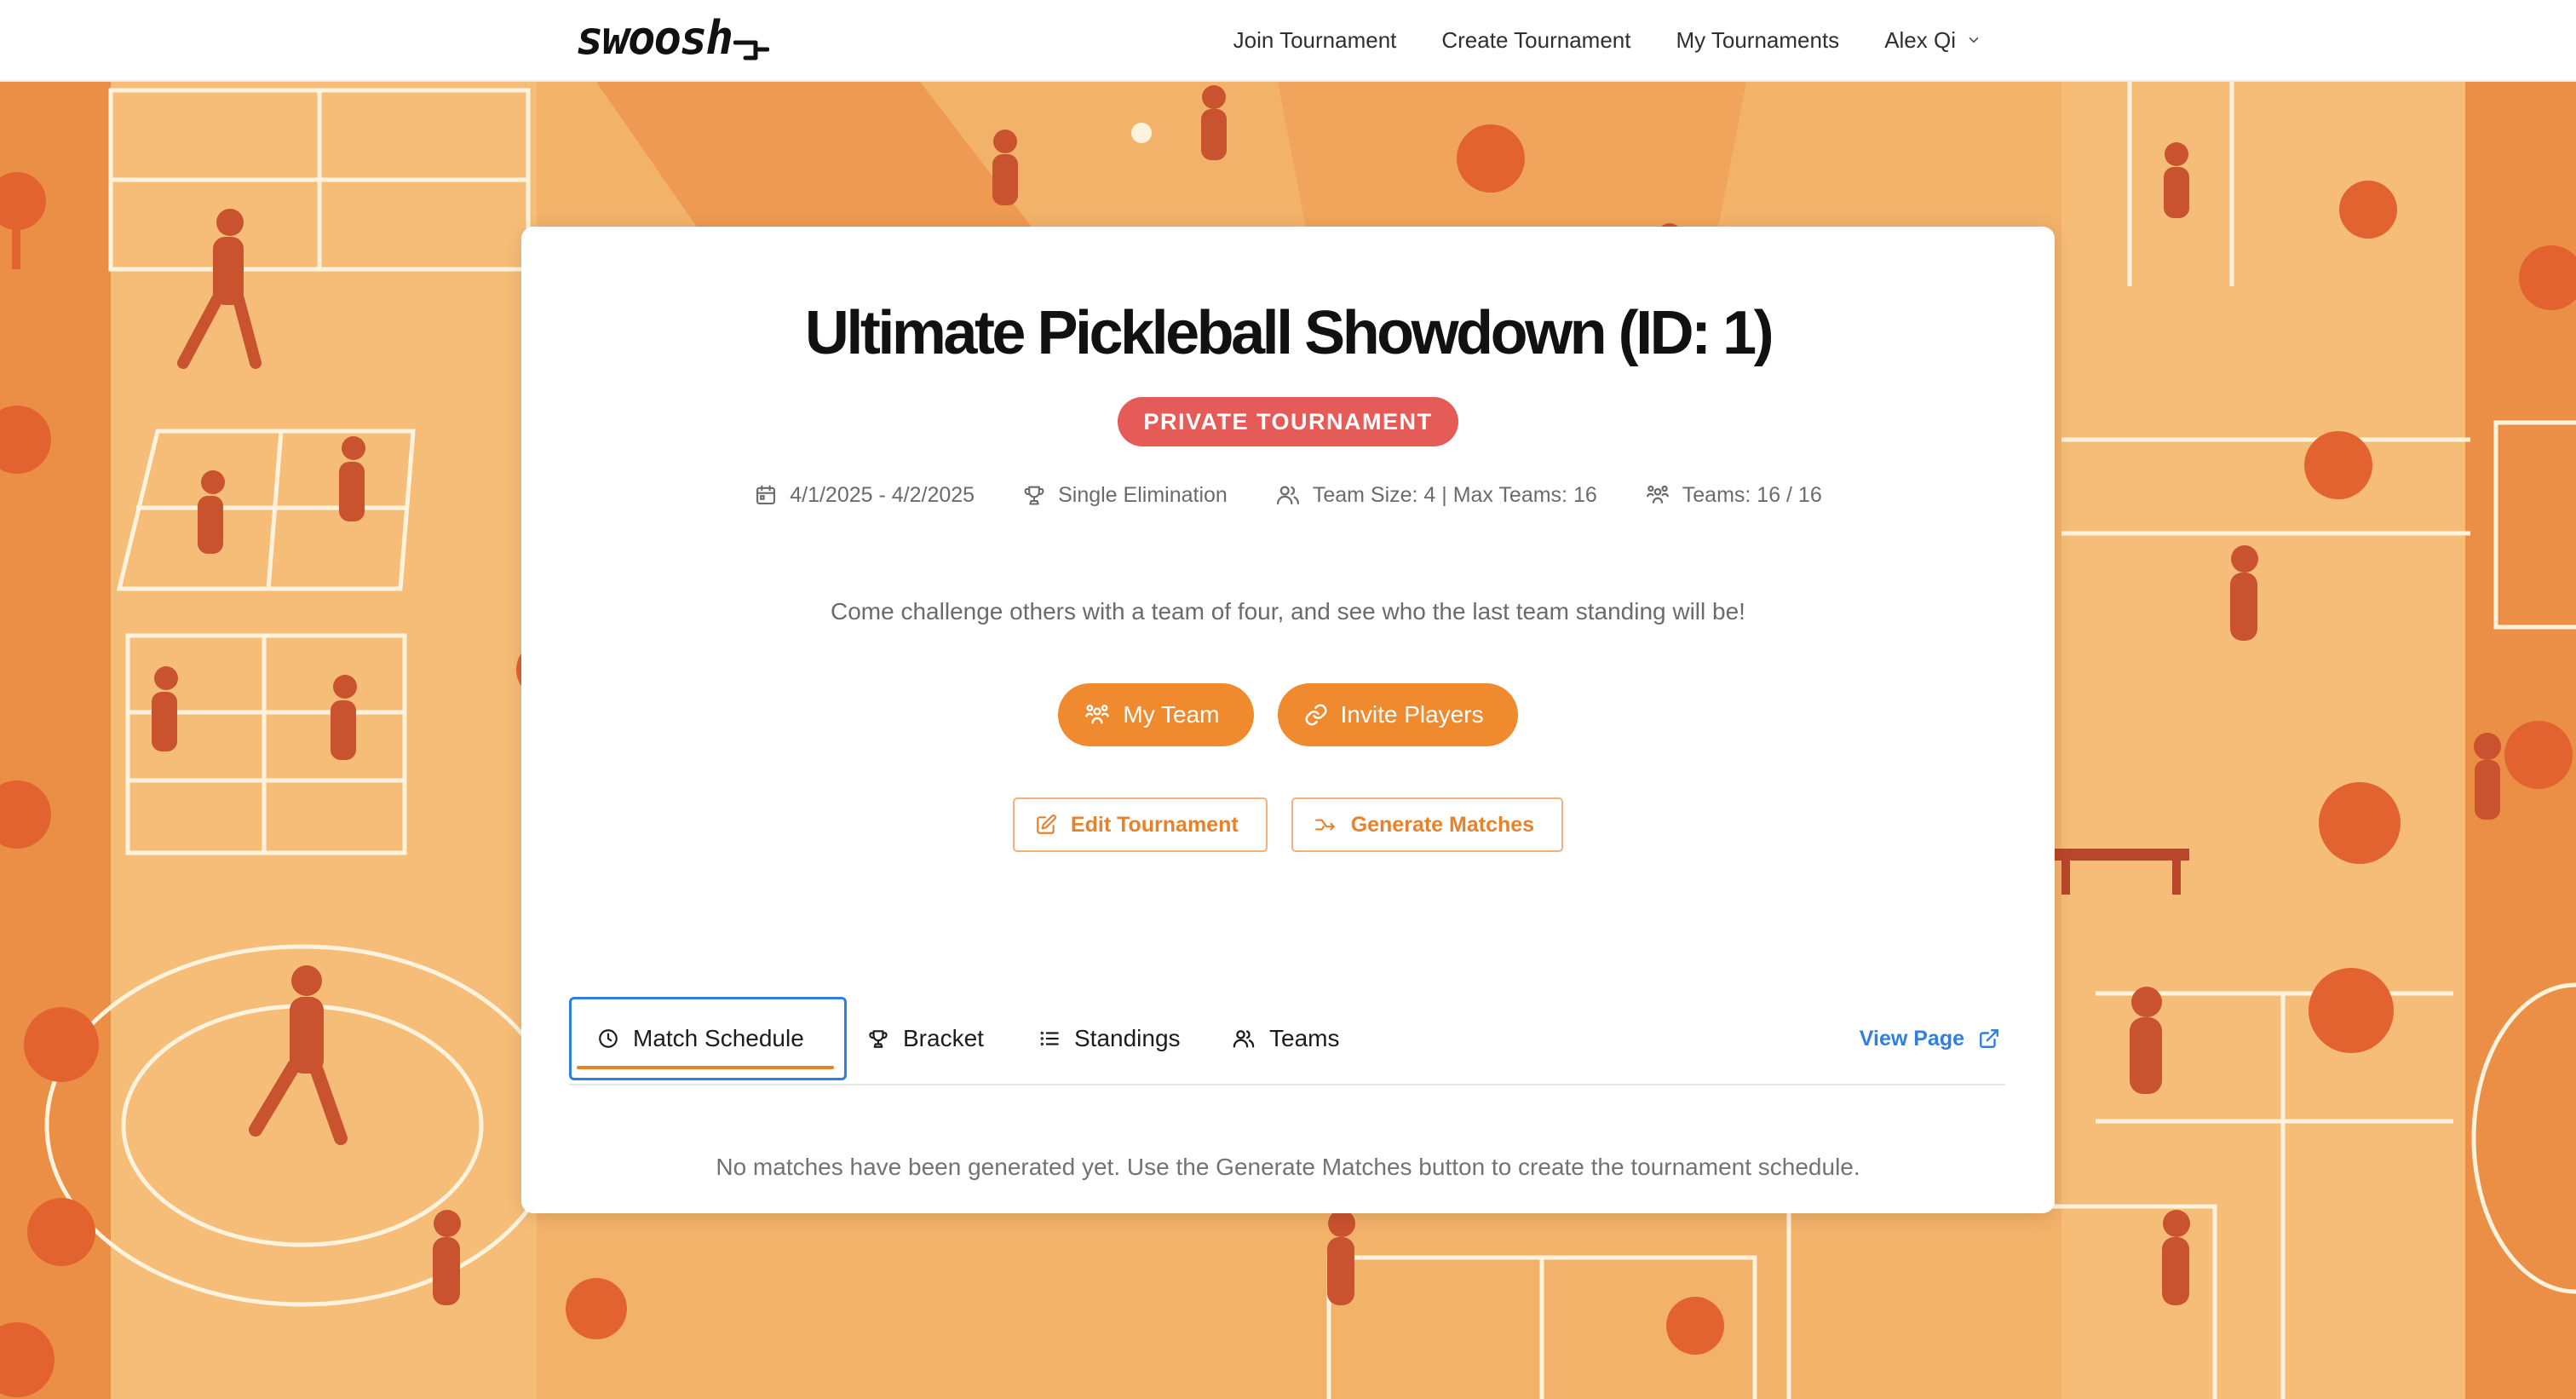 The height and width of the screenshot is (1399, 2576). What do you see at coordinates (1412, 714) in the screenshot?
I see `invite-players-button-label: Invite Players` at bounding box center [1412, 714].